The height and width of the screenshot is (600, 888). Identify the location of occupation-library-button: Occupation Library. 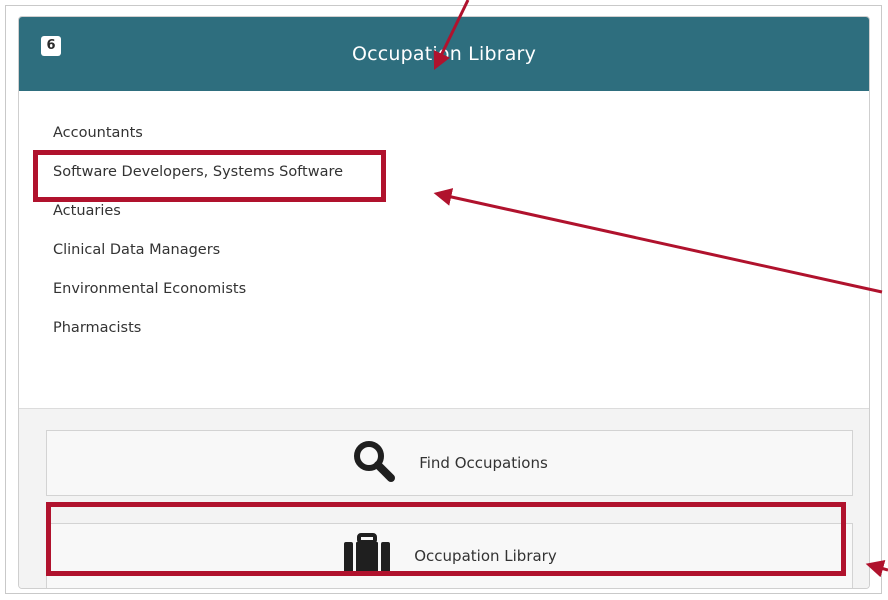
(449, 555).